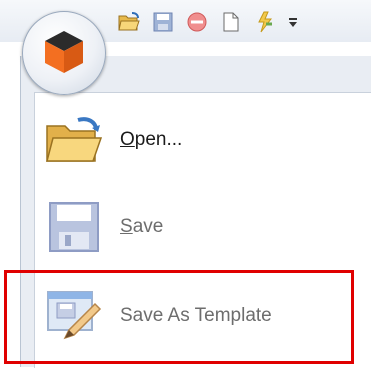  I want to click on menu-item-open-accelerator: O, so click(127, 139).